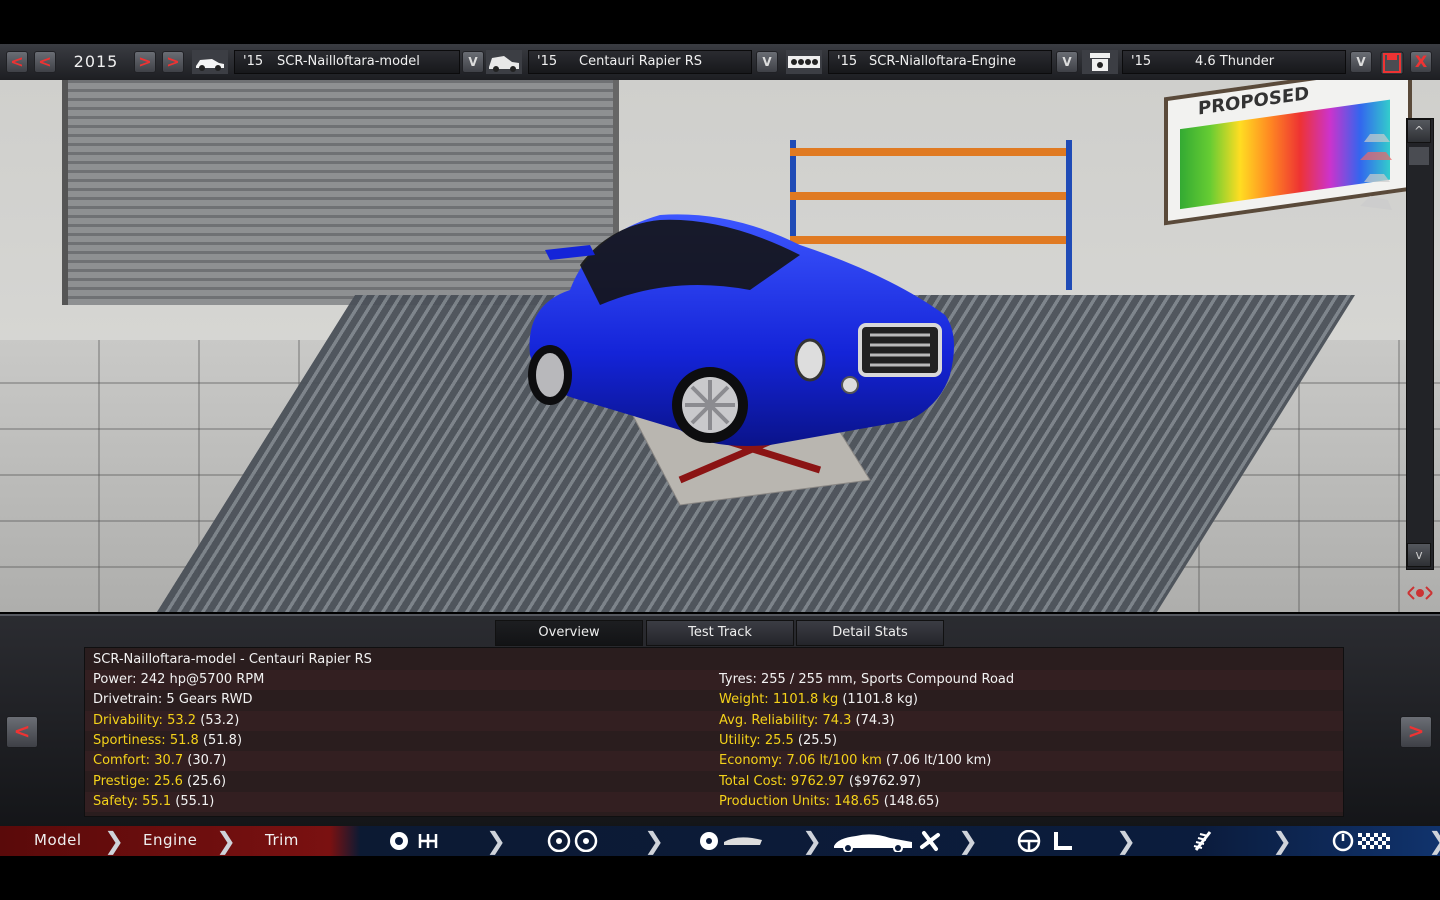 Image resolution: width=1440 pixels, height=900 pixels. Describe the element at coordinates (805, 700) in the screenshot. I see `stat-value: 1101.8 kg` at that location.